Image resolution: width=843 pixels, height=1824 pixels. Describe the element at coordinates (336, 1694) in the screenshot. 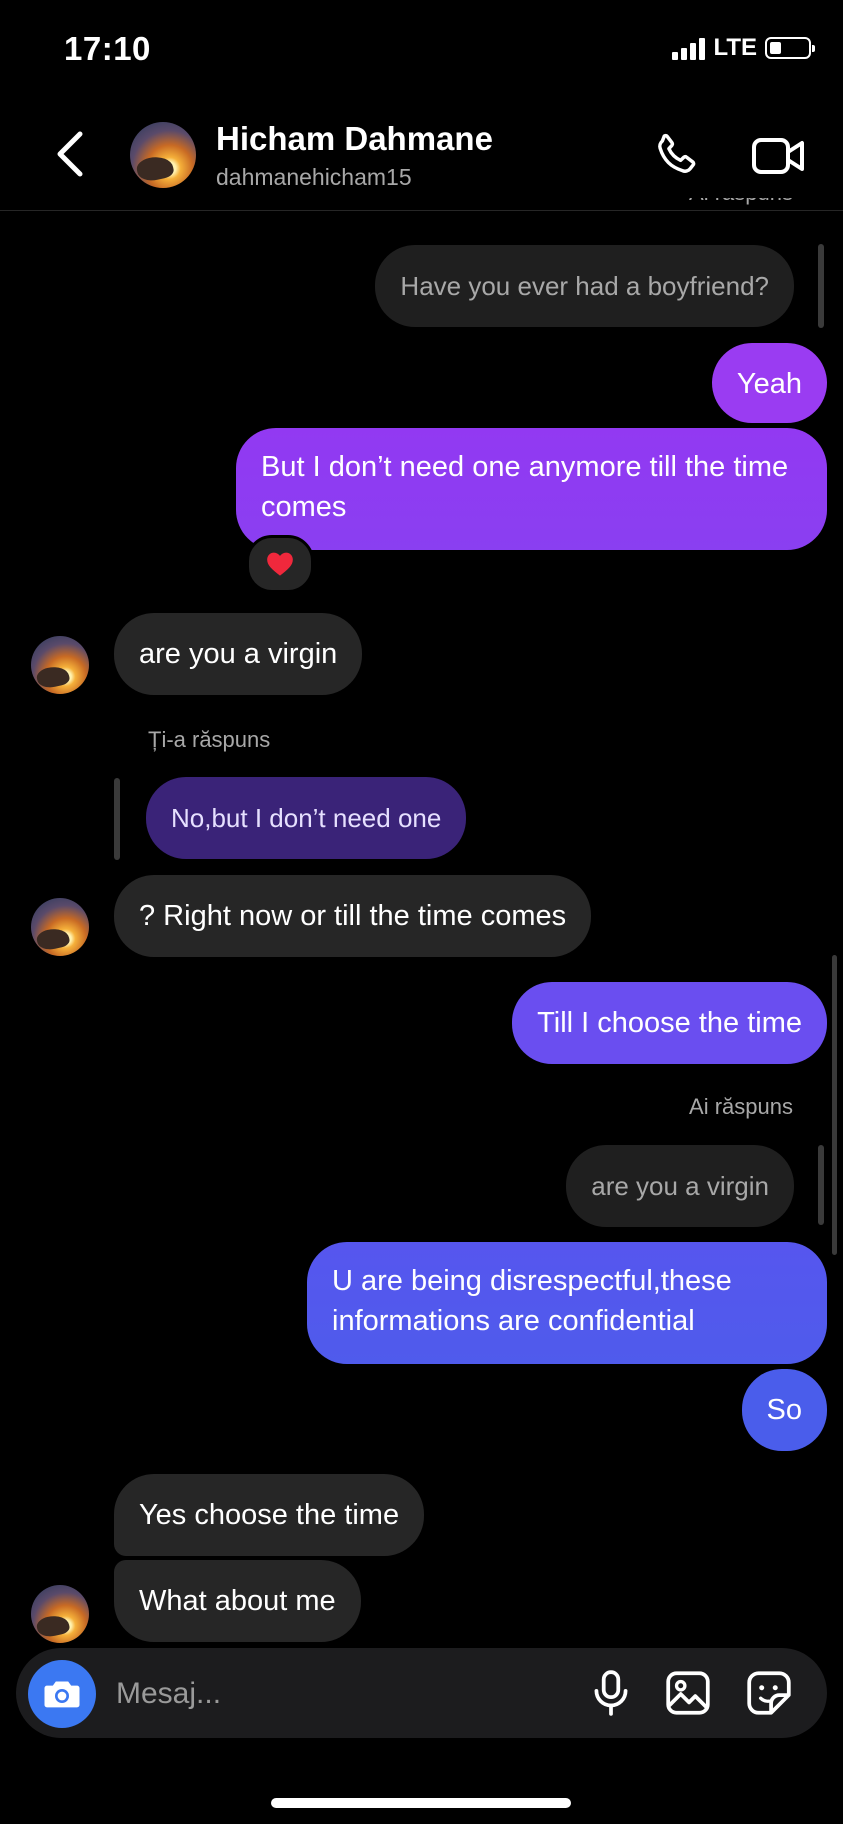

I see `message-input` at that location.